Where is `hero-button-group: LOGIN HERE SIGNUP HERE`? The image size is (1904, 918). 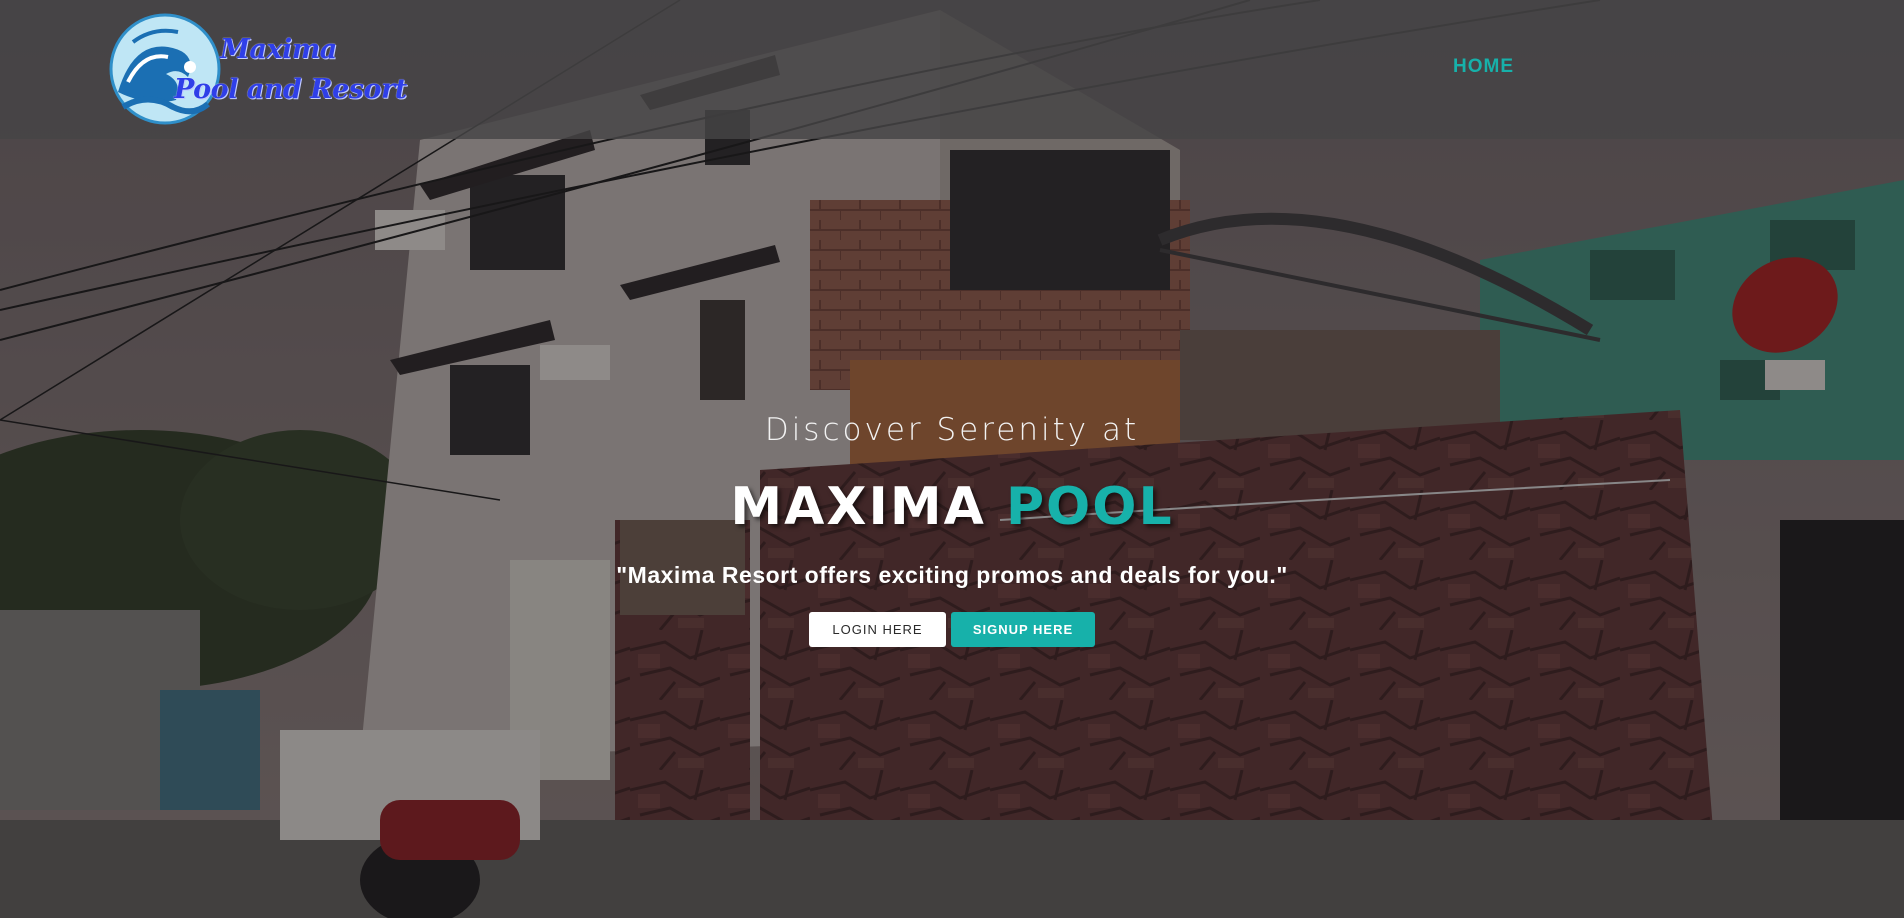 hero-button-group: LOGIN HERE SIGNUP HERE is located at coordinates (952, 629).